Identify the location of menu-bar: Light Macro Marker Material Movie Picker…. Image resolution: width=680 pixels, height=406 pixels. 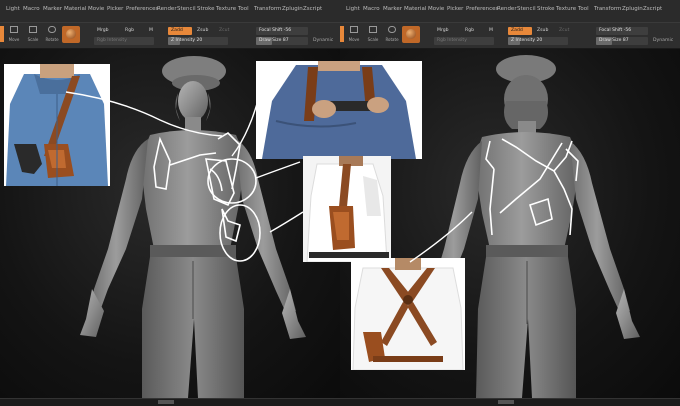
(170, 11).